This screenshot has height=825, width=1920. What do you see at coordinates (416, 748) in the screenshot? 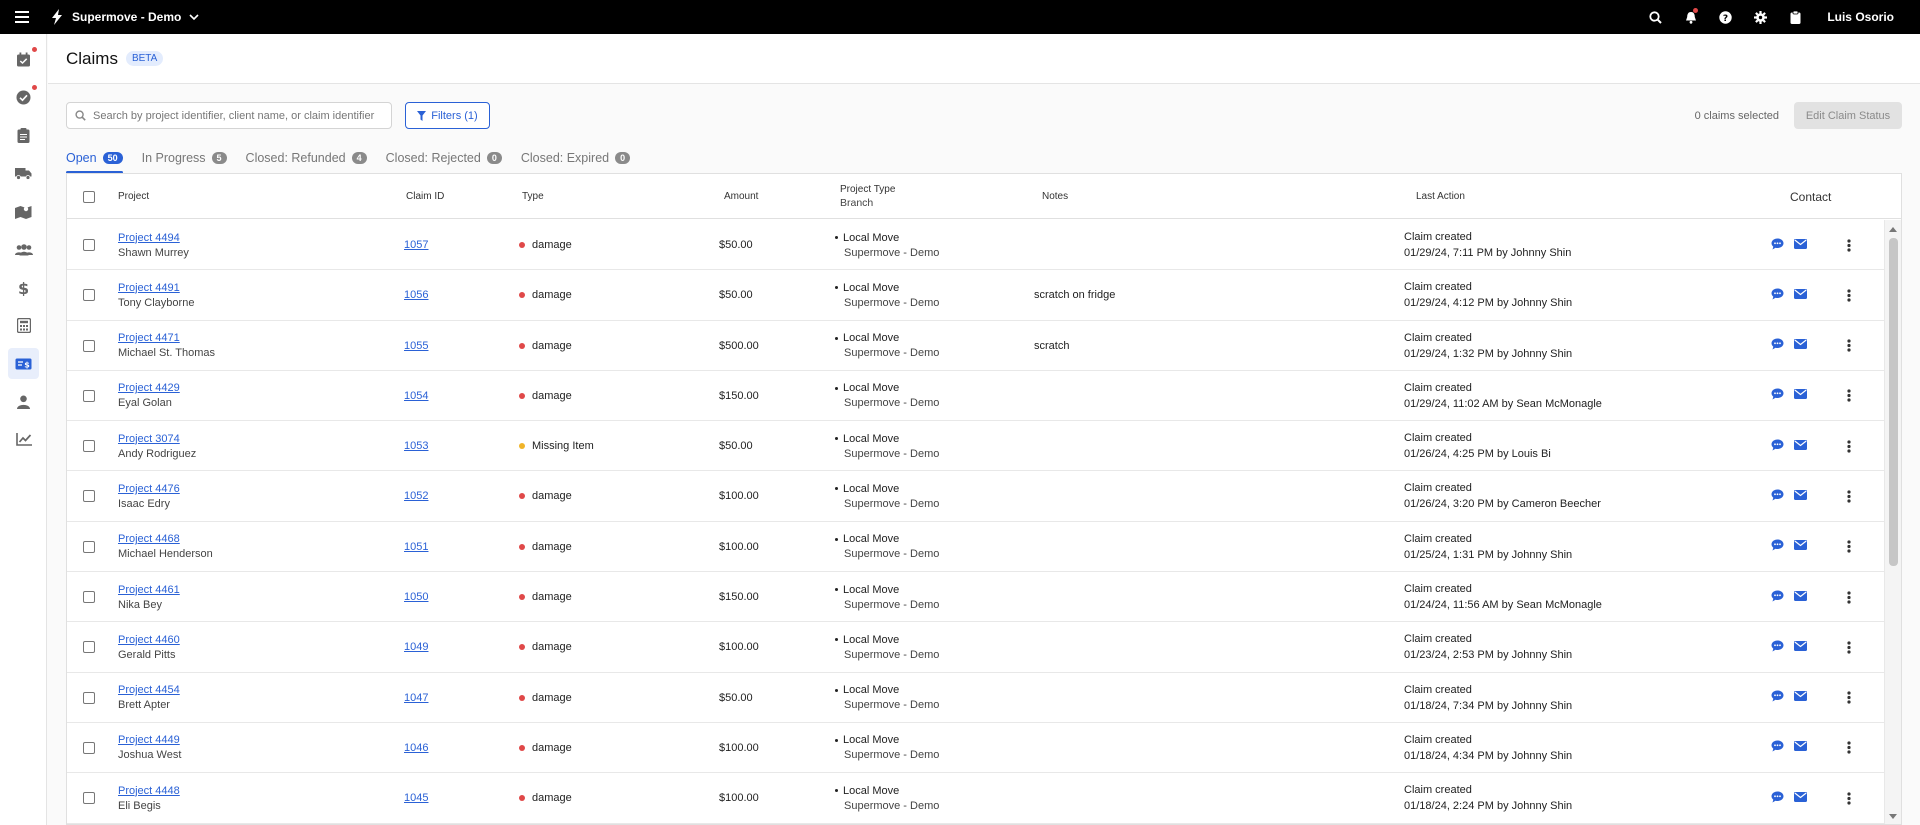
I see `claim-id-link: 1046` at bounding box center [416, 748].